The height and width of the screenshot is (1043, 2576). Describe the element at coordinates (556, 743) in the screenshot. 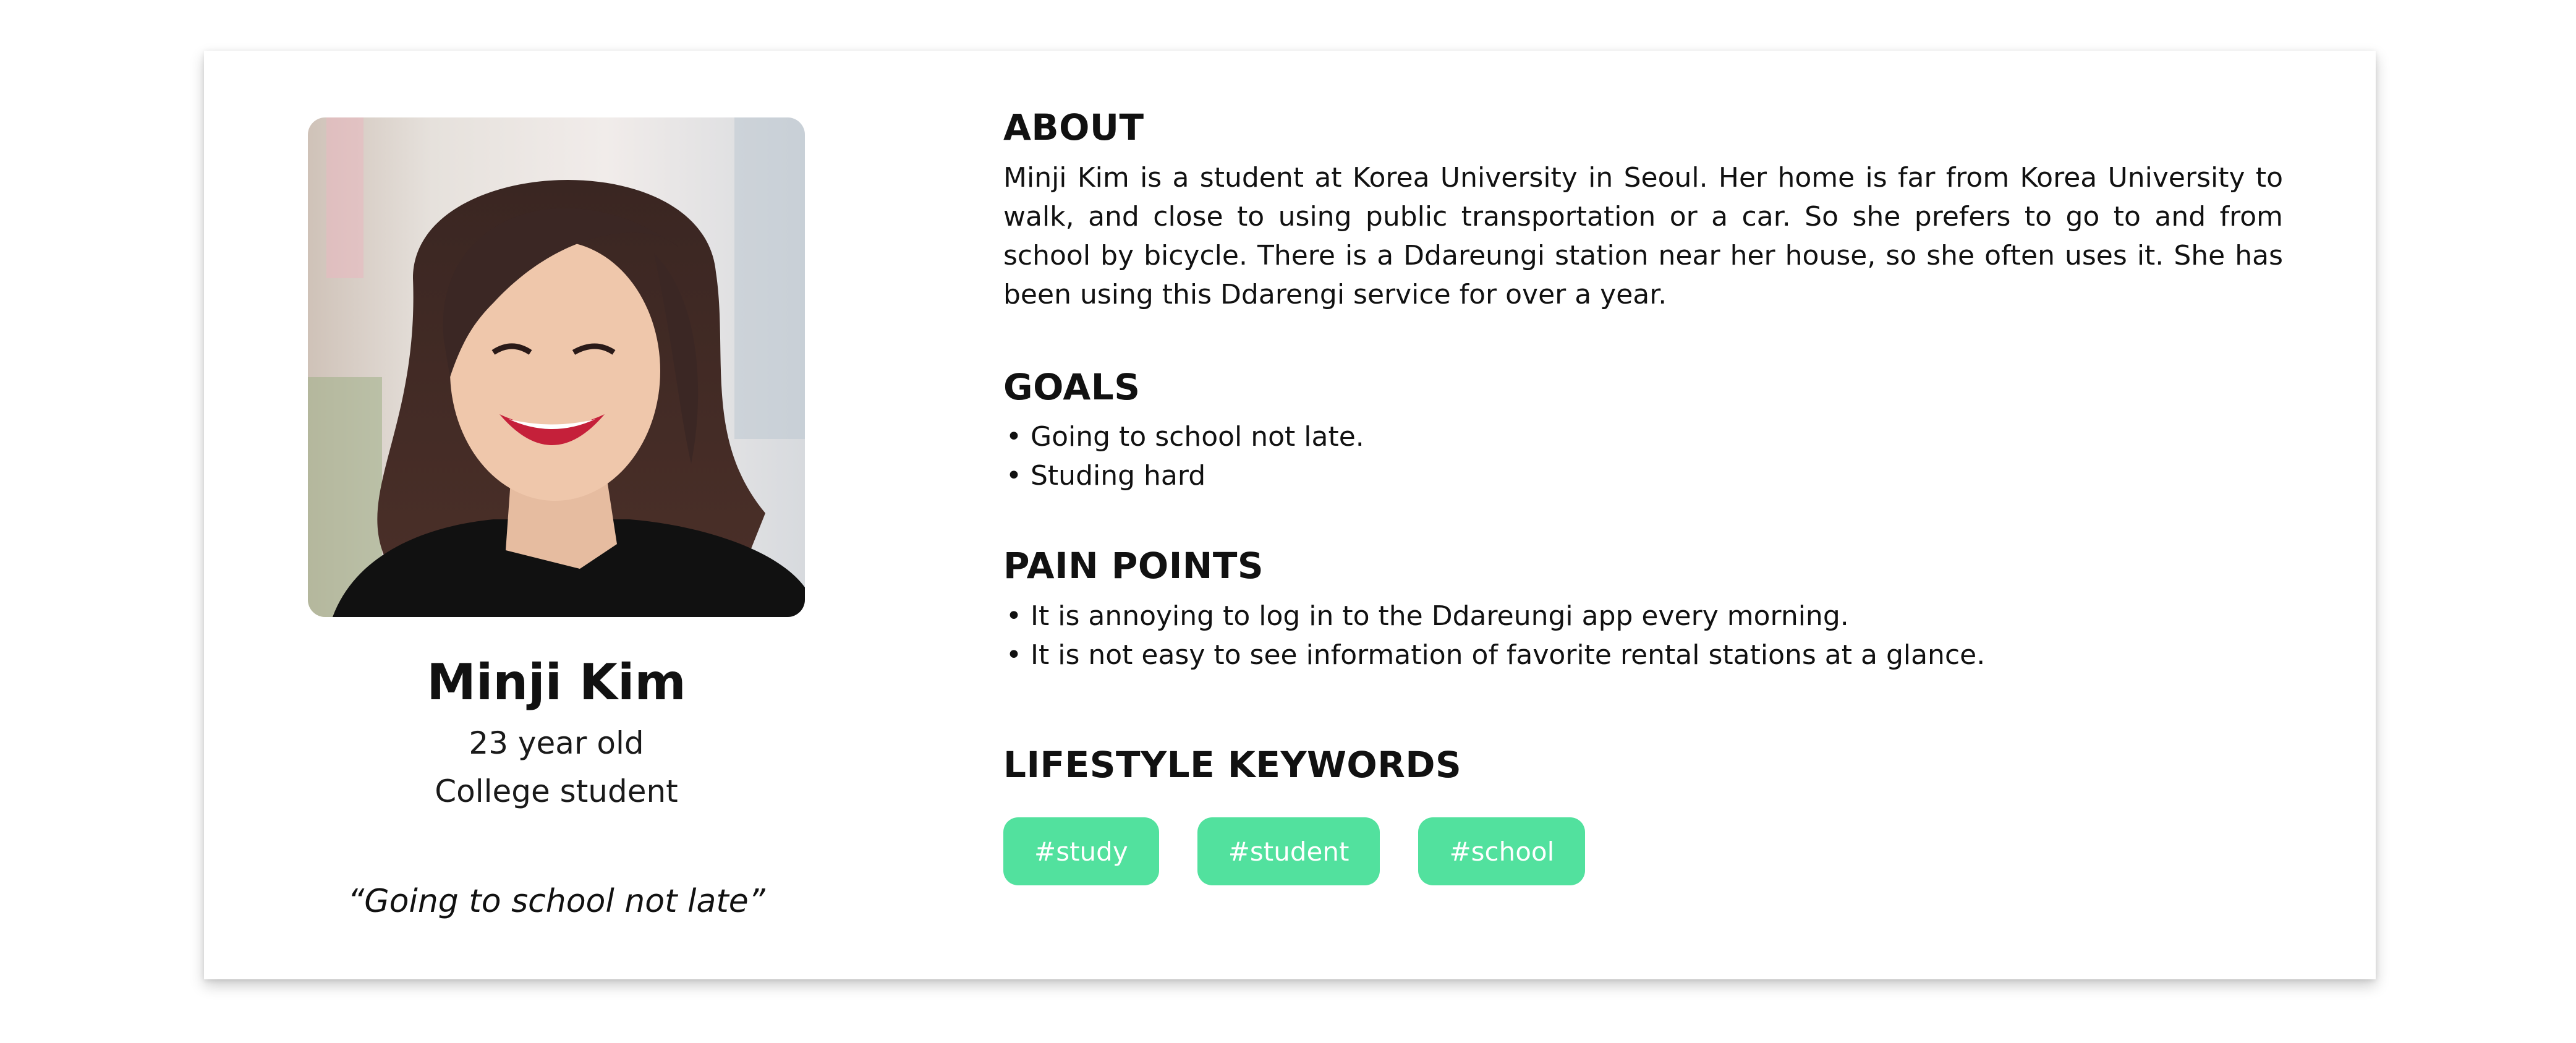

I see `persona-age: 23 year old` at that location.